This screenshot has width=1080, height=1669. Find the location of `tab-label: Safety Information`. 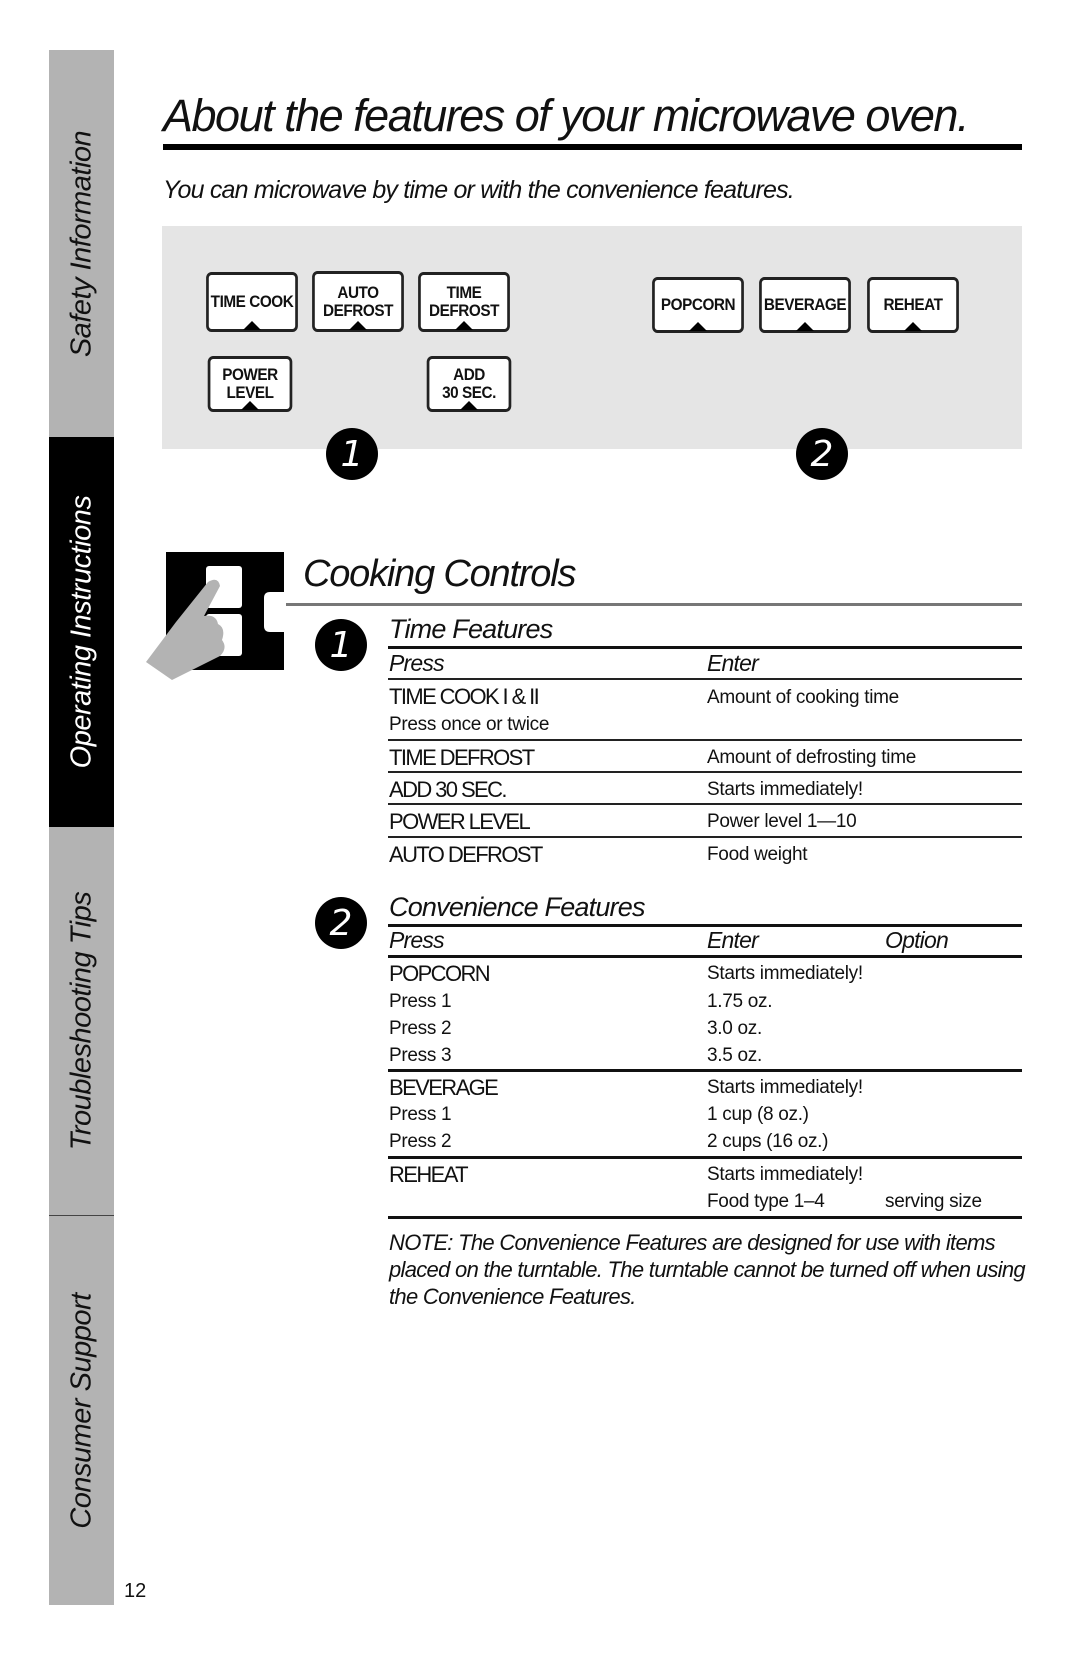

tab-label: Safety Information is located at coordinates (81, 243).